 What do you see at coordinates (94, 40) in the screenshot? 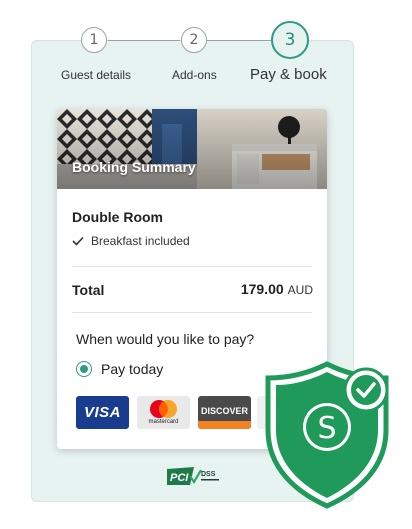
I see `step-1-circle: 1` at bounding box center [94, 40].